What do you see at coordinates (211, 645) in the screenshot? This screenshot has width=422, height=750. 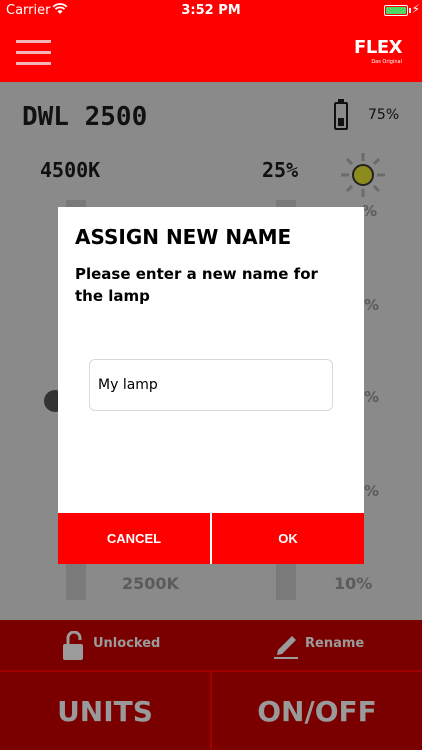 I see `lock-rename-bar: Unlocked Rename` at bounding box center [211, 645].